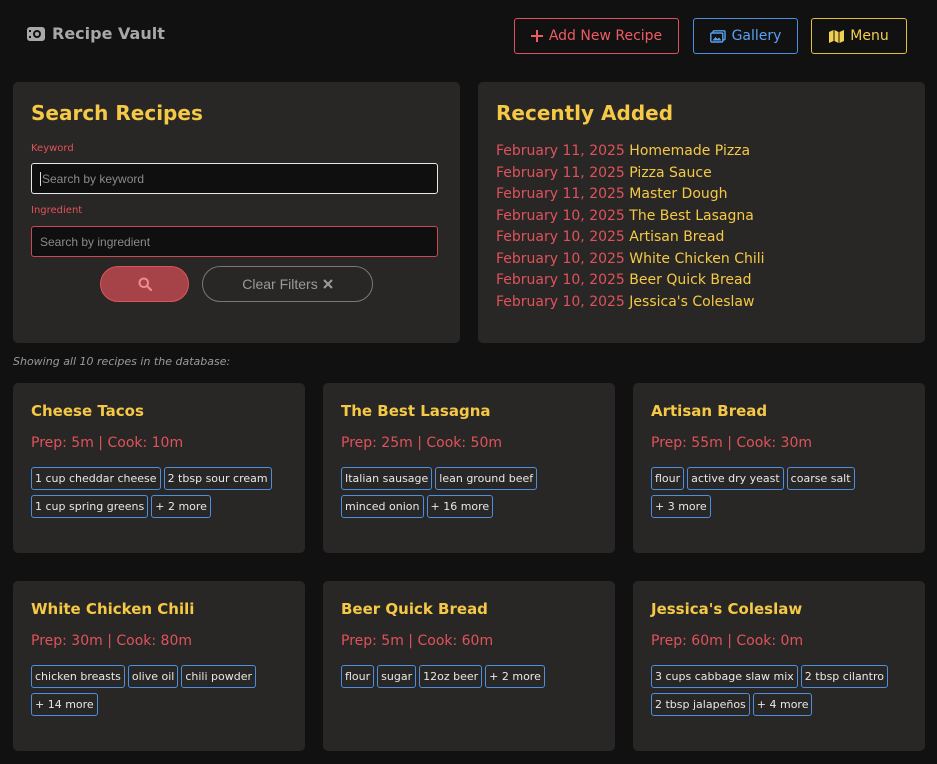 The image size is (937, 764). What do you see at coordinates (678, 194) in the screenshot?
I see `recent-name: Master Dough` at bounding box center [678, 194].